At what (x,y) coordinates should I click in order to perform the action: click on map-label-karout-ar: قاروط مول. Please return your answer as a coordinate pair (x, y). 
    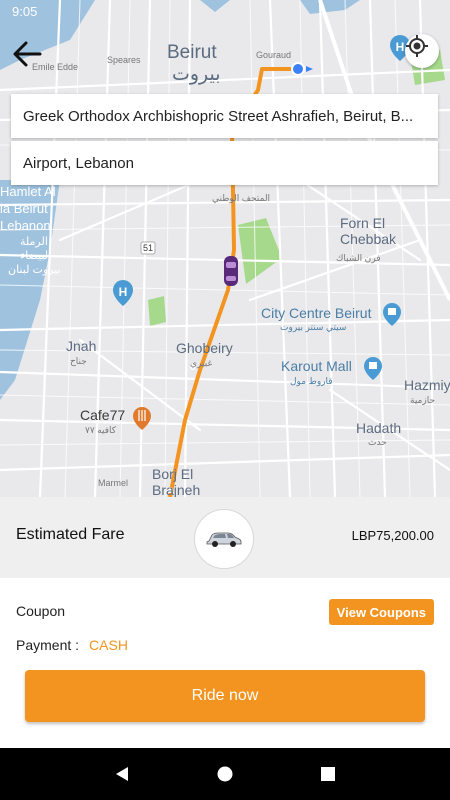
    Looking at the image, I should click on (311, 381).